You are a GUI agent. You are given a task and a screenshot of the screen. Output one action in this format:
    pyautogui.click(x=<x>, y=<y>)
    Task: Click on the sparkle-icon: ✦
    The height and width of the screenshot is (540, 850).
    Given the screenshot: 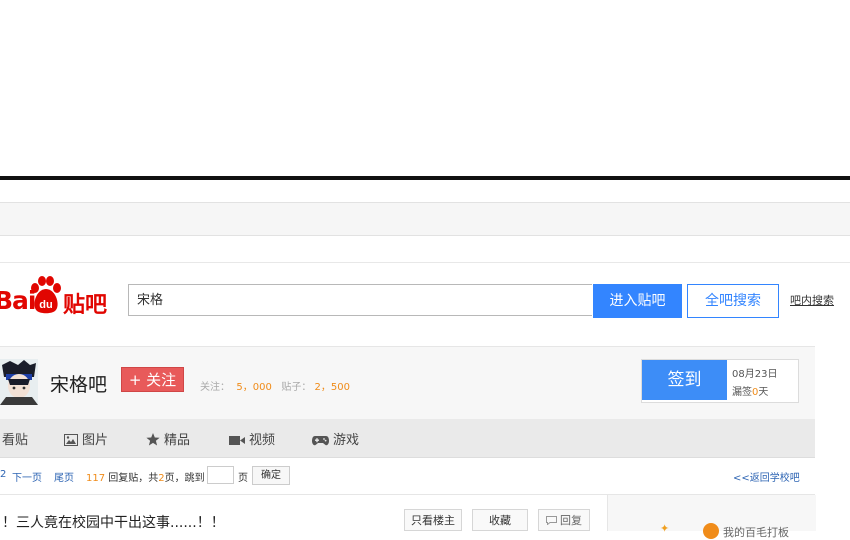 What is the action you would take?
    pyautogui.click(x=665, y=528)
    